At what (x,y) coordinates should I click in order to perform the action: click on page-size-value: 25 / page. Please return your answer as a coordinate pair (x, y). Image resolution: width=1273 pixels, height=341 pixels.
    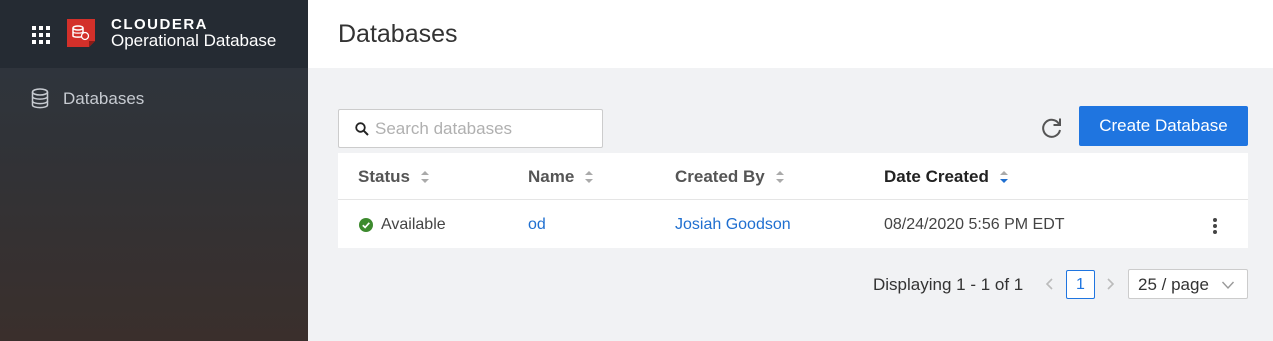
    Looking at the image, I should click on (1173, 284).